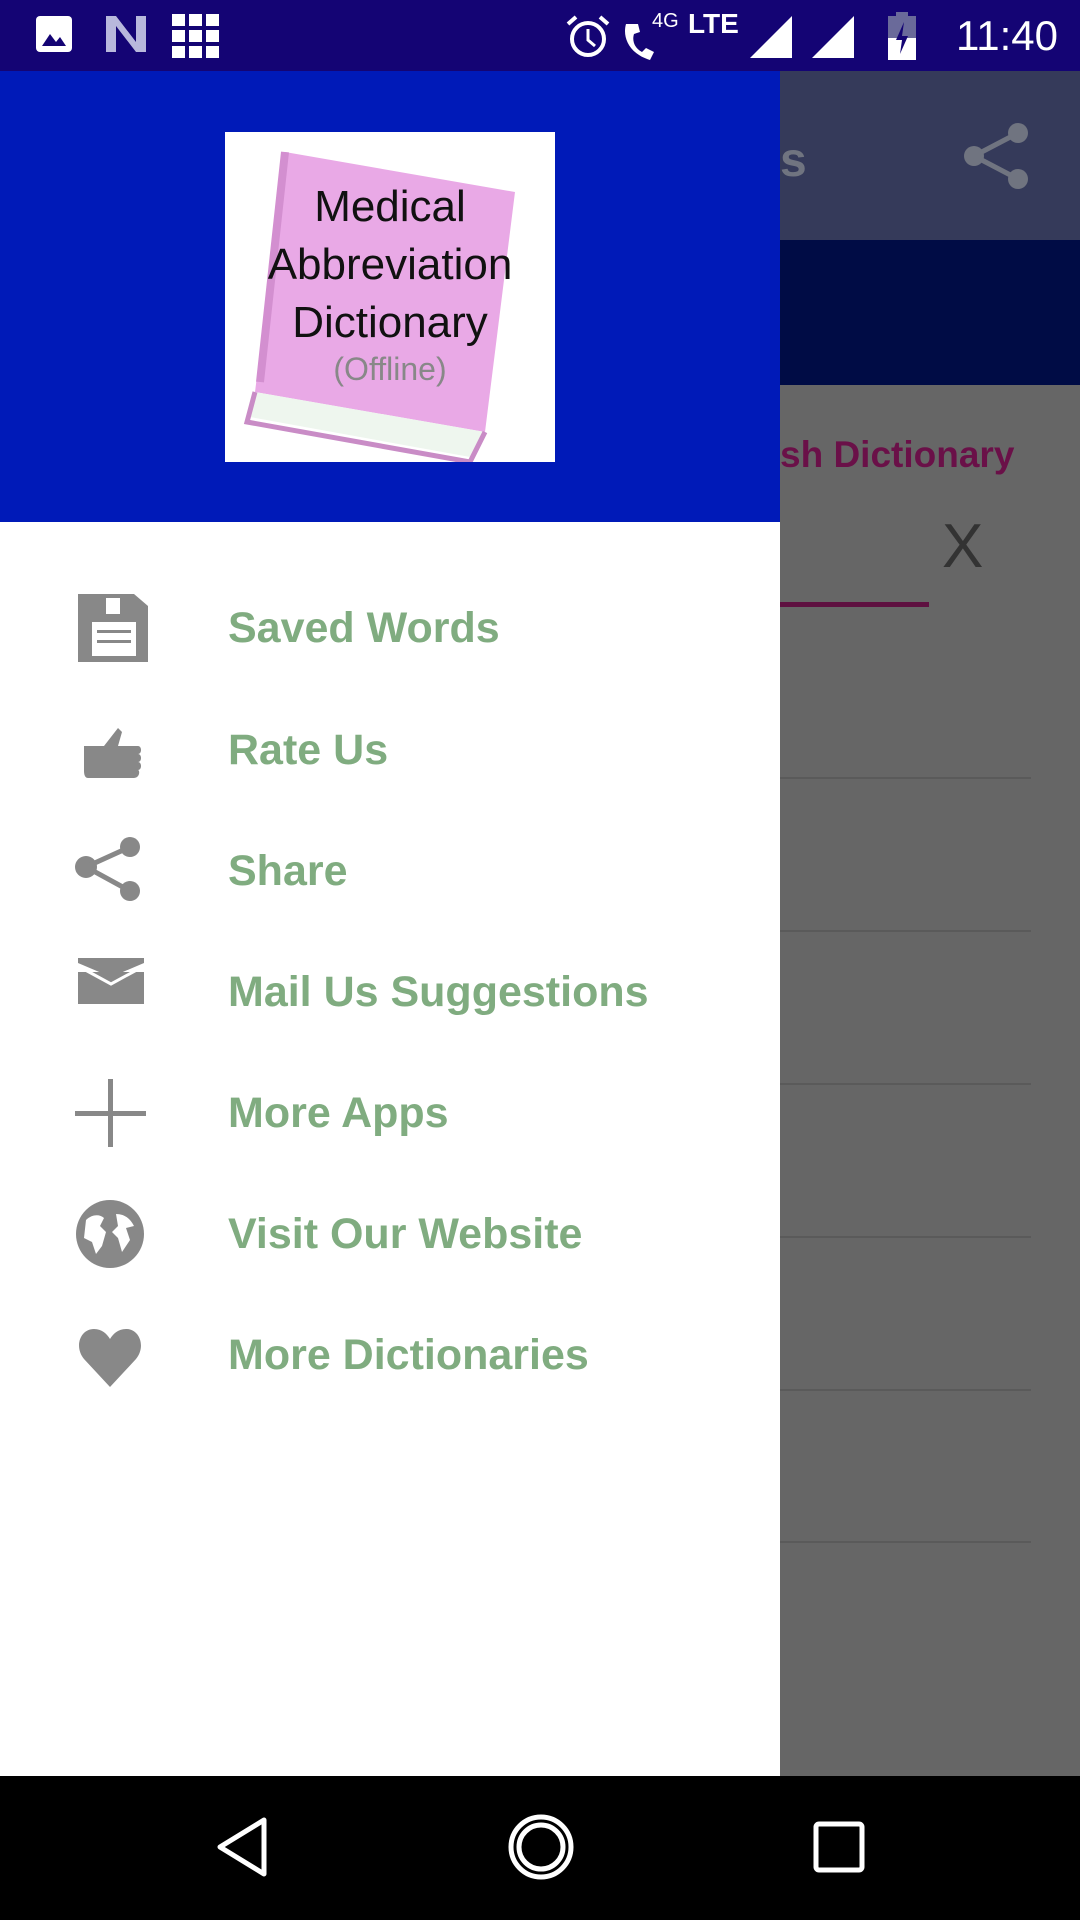 The width and height of the screenshot is (1080, 1920). I want to click on search-underline, so click(854, 604).